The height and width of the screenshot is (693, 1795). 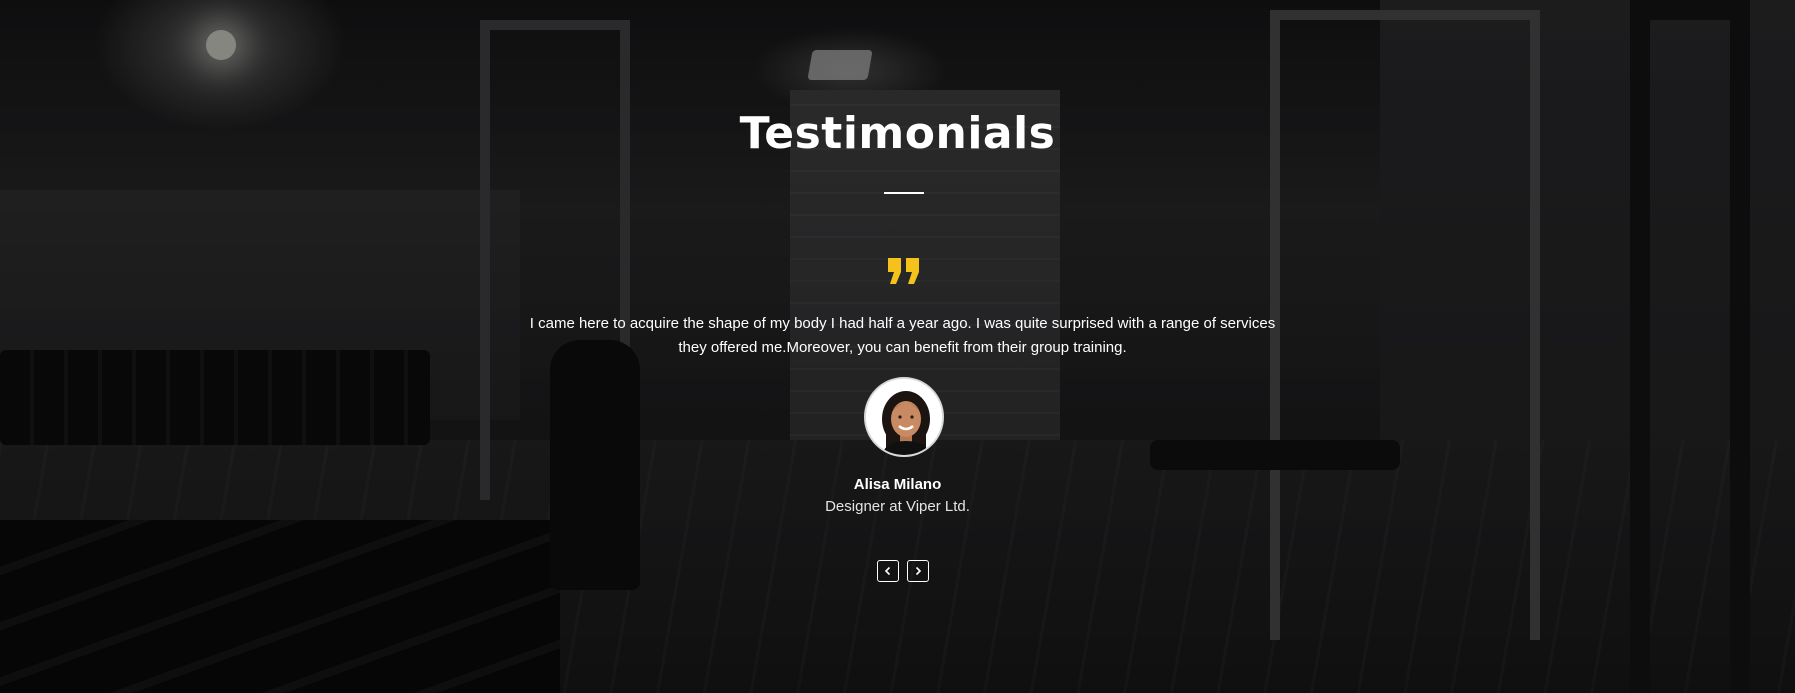 I want to click on section-title: Testimonials, so click(x=897, y=133).